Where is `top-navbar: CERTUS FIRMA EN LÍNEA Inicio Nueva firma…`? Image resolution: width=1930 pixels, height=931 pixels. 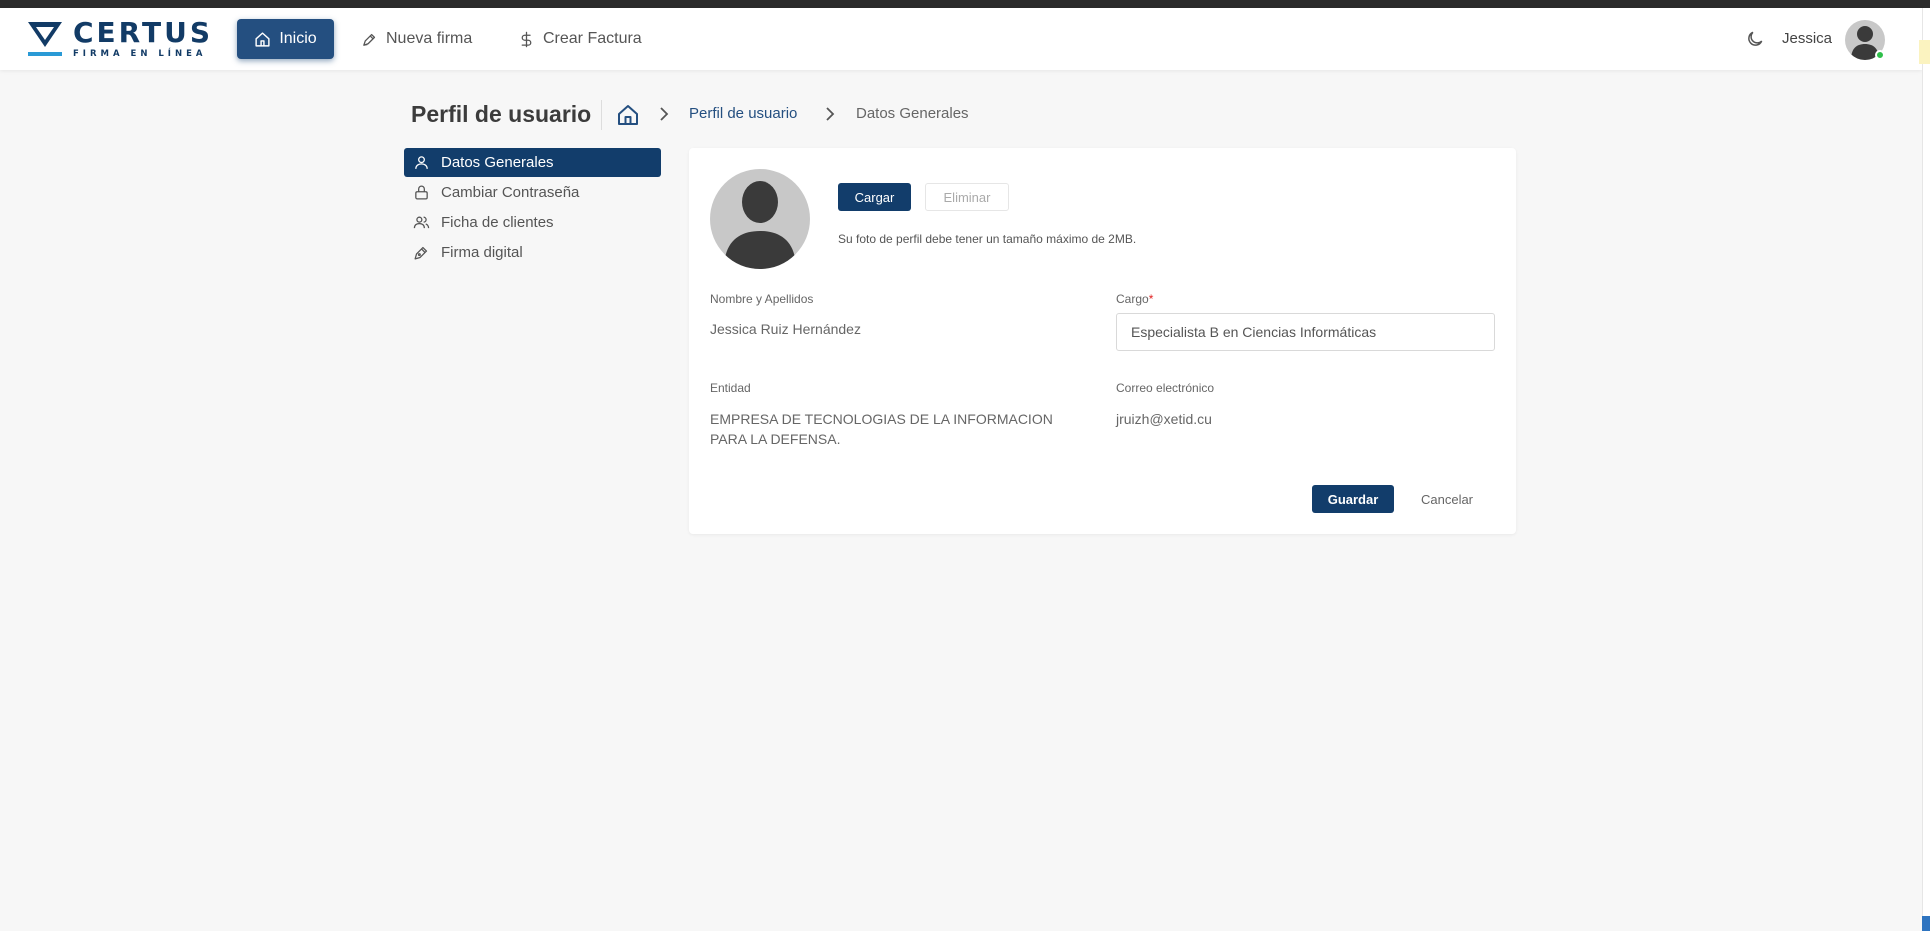
top-navbar: CERTUS FIRMA EN LÍNEA Inicio Nueva firma… is located at coordinates (961, 39).